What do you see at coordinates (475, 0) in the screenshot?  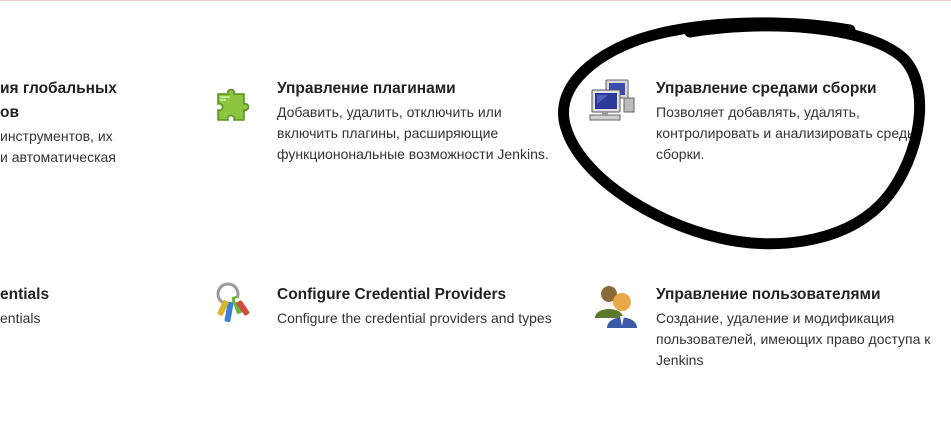 I see `top-border` at bounding box center [475, 0].